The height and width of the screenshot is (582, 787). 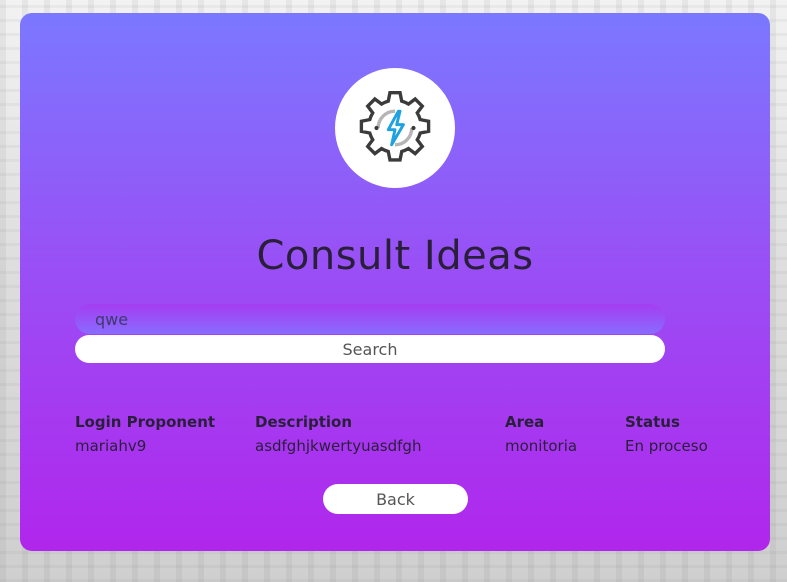 I want to click on column-login: Login Proponent mariahv9, so click(x=145, y=434).